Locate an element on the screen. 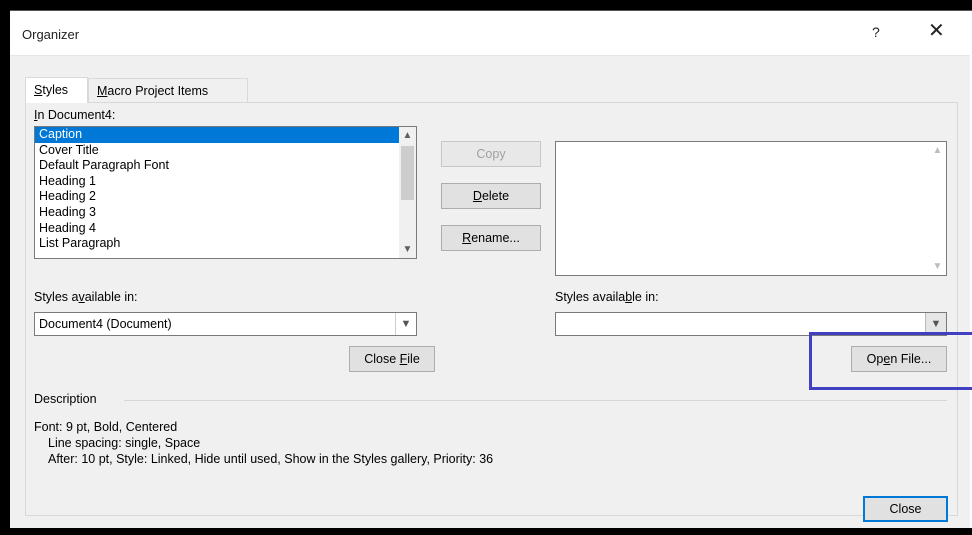  close-button: Close is located at coordinates (905, 509).